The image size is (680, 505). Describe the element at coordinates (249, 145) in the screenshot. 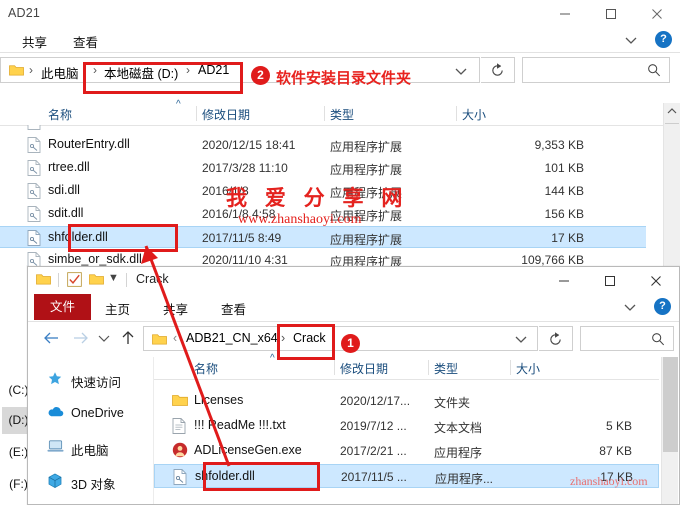

I see `file-date: 2020/12/15 18:41` at that location.